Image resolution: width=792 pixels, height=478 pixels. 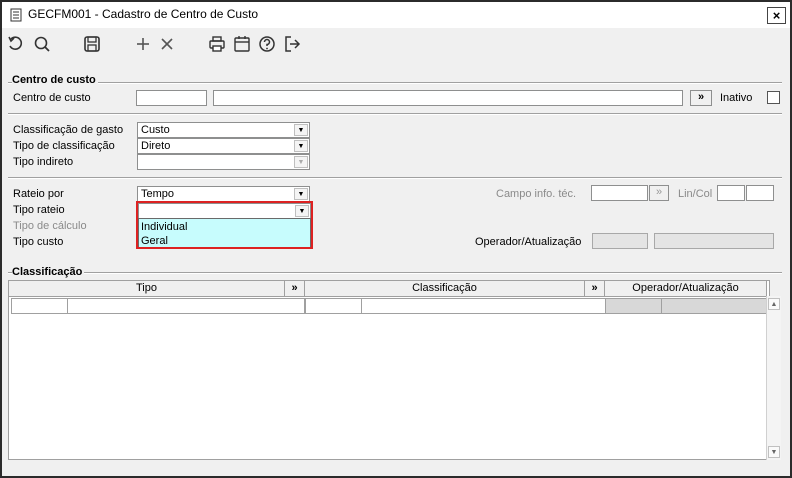 I want to click on document-icon, so click(x=16, y=15).